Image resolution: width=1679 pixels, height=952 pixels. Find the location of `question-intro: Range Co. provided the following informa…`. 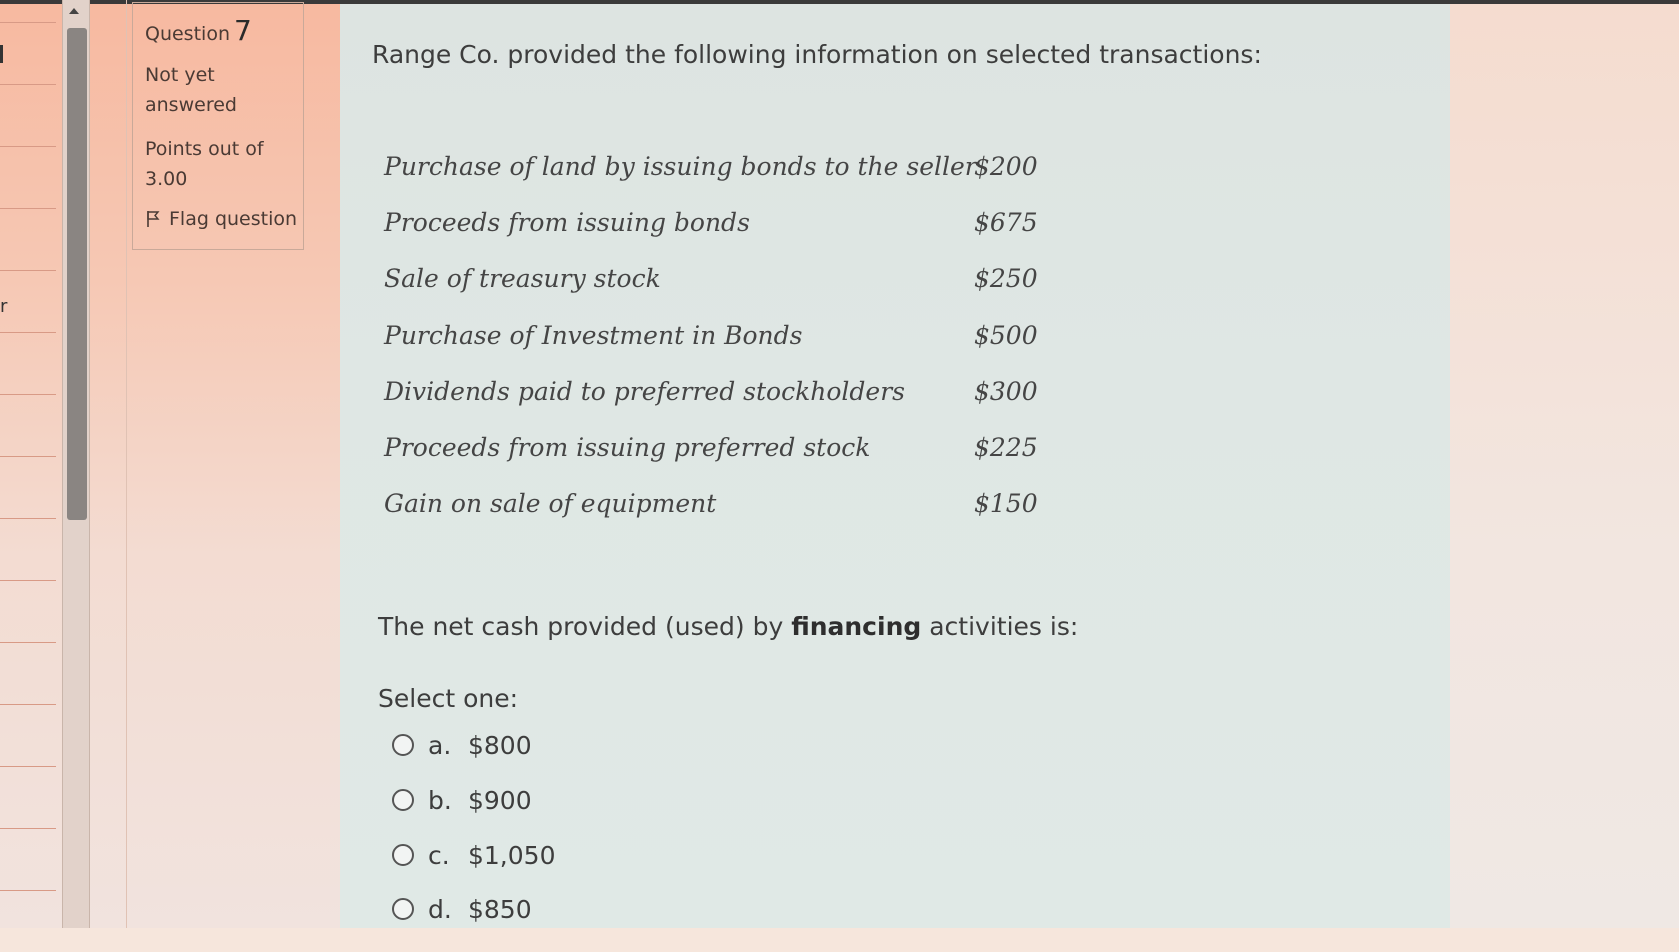

question-intro: Range Co. provided the following informa… is located at coordinates (817, 54).